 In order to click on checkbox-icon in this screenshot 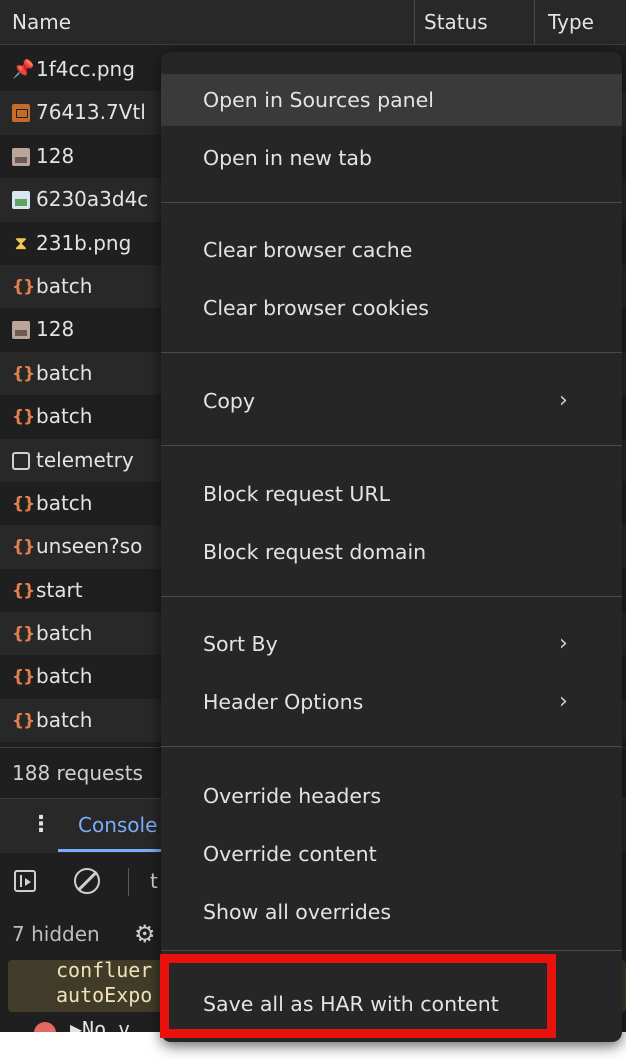, I will do `click(21, 460)`.